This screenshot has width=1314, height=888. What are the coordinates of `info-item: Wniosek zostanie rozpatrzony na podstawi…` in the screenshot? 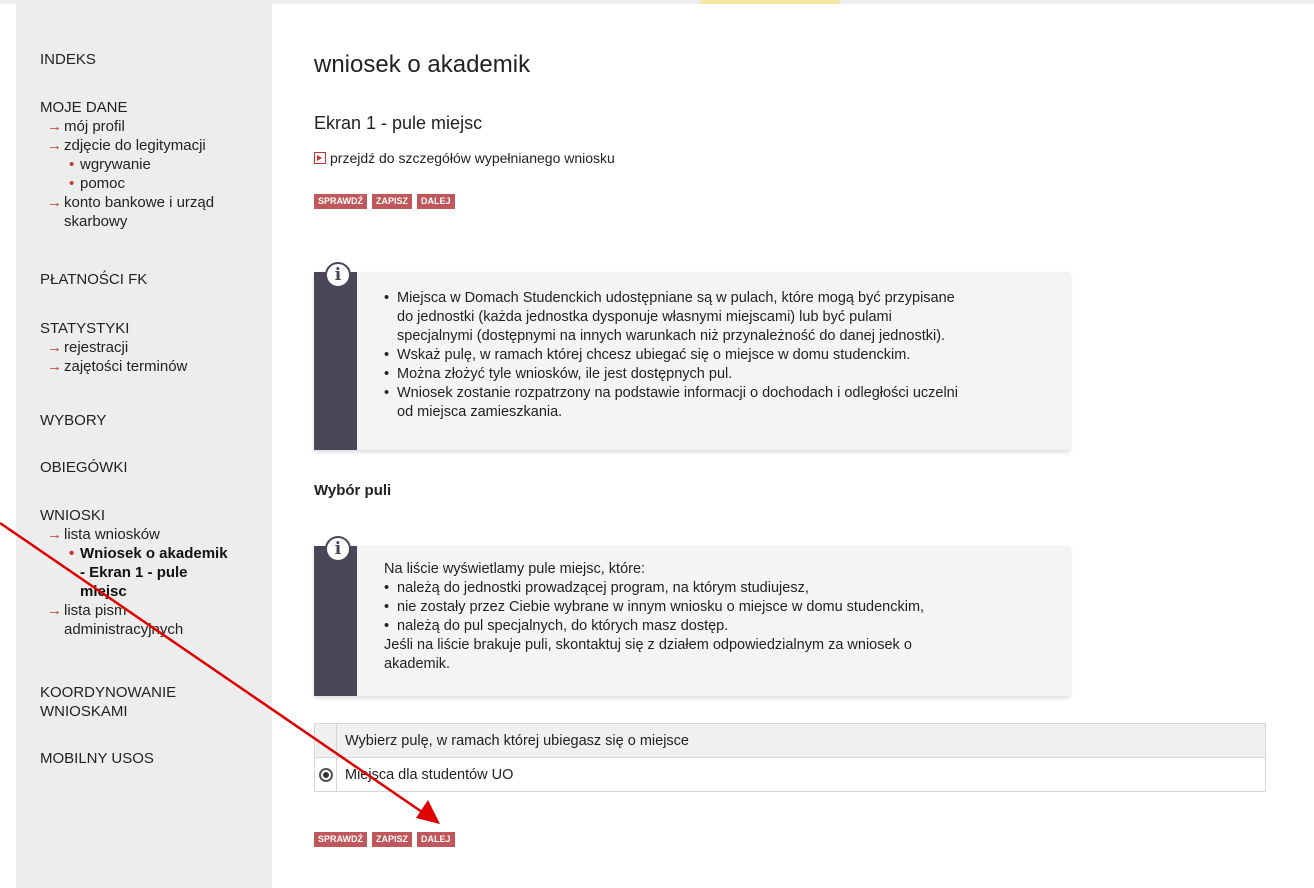 It's located at (727, 403).